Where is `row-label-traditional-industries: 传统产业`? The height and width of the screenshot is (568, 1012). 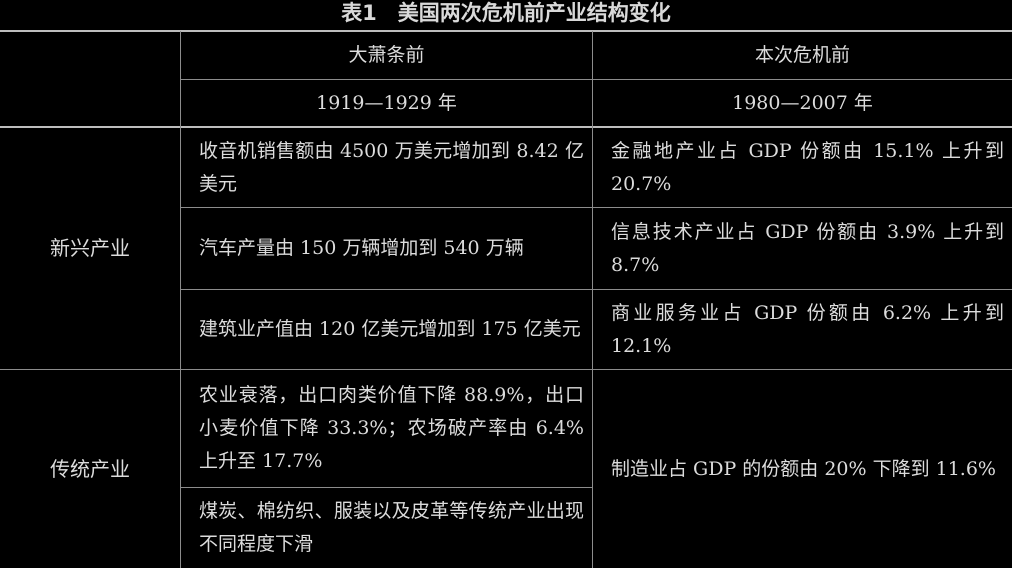 row-label-traditional-industries: 传统产业 is located at coordinates (90, 468).